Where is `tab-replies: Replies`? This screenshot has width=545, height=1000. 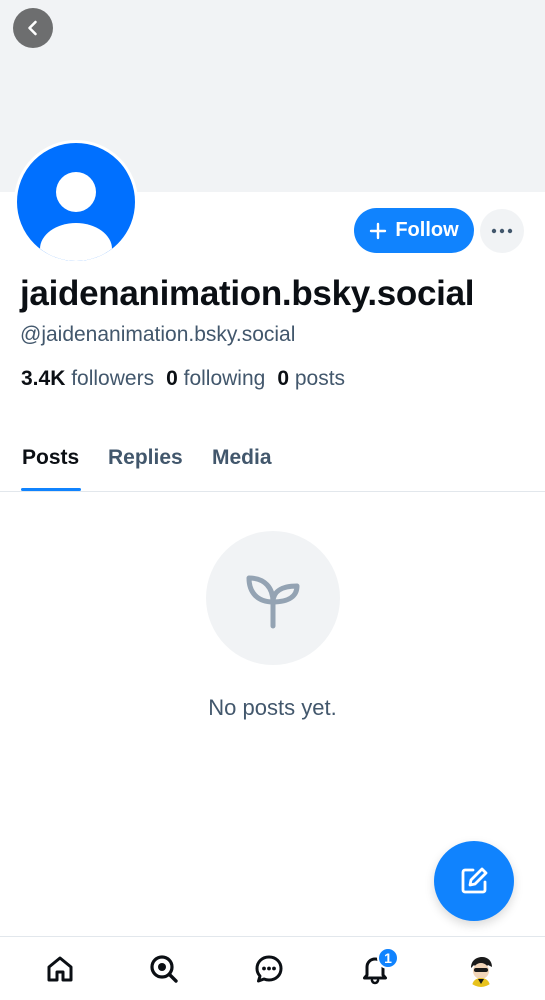
tab-replies: Replies is located at coordinates (145, 458).